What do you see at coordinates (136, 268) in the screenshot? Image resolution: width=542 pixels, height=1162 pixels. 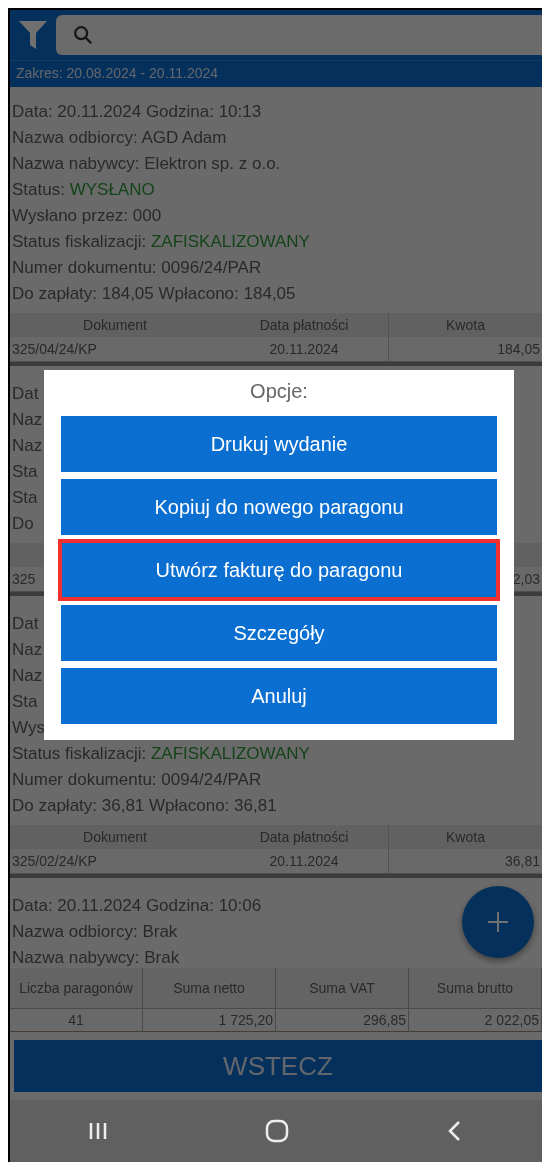 I see `record-line: Numer dokumentu: 0096/24/PAR` at bounding box center [136, 268].